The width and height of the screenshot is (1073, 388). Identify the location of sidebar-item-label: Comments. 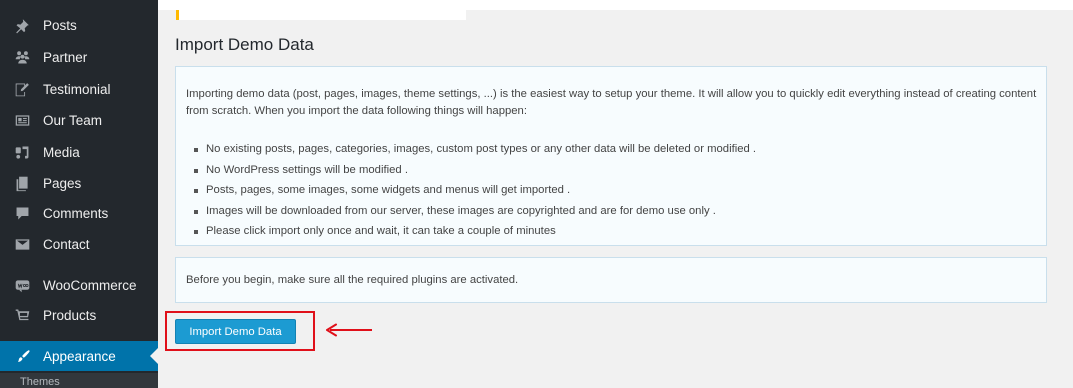
(76, 213).